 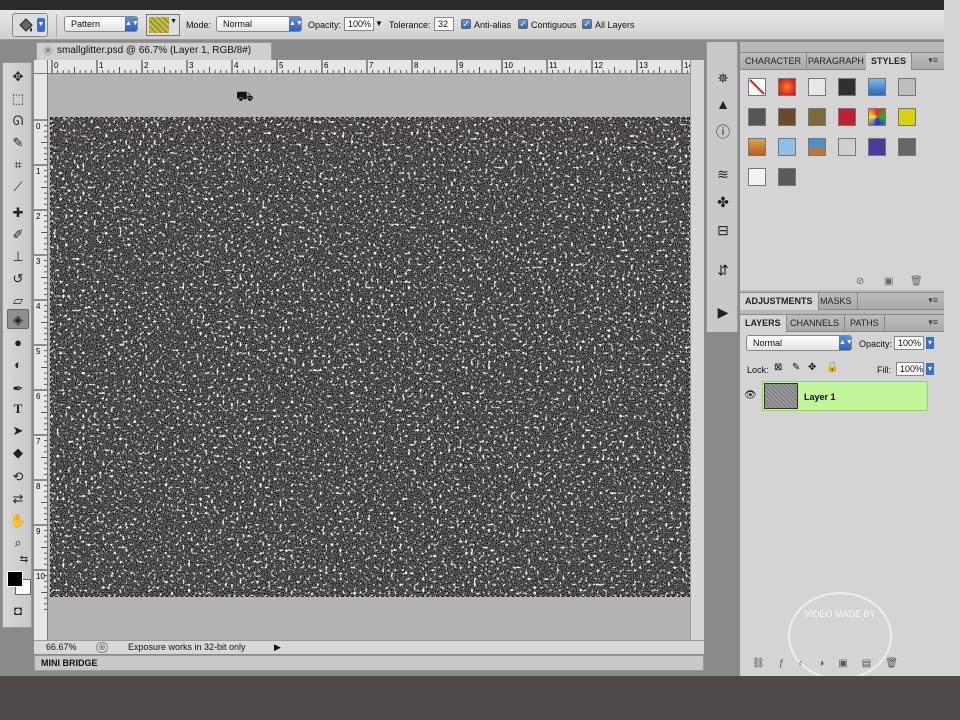 What do you see at coordinates (18, 279) in the screenshot?
I see `history-brush-tool-icon: ↺` at bounding box center [18, 279].